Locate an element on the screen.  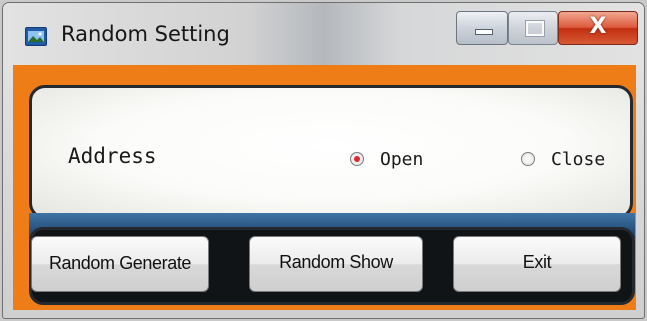
exit-button: Exit is located at coordinates (537, 264).